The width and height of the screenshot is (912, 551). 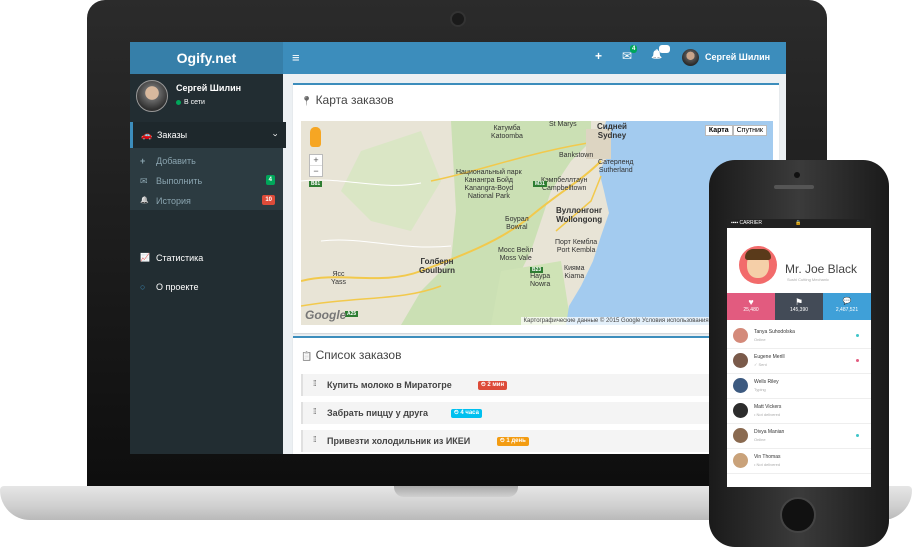 What do you see at coordinates (172, 135) in the screenshot?
I see `sidebar-orders-label: Заказы` at bounding box center [172, 135].